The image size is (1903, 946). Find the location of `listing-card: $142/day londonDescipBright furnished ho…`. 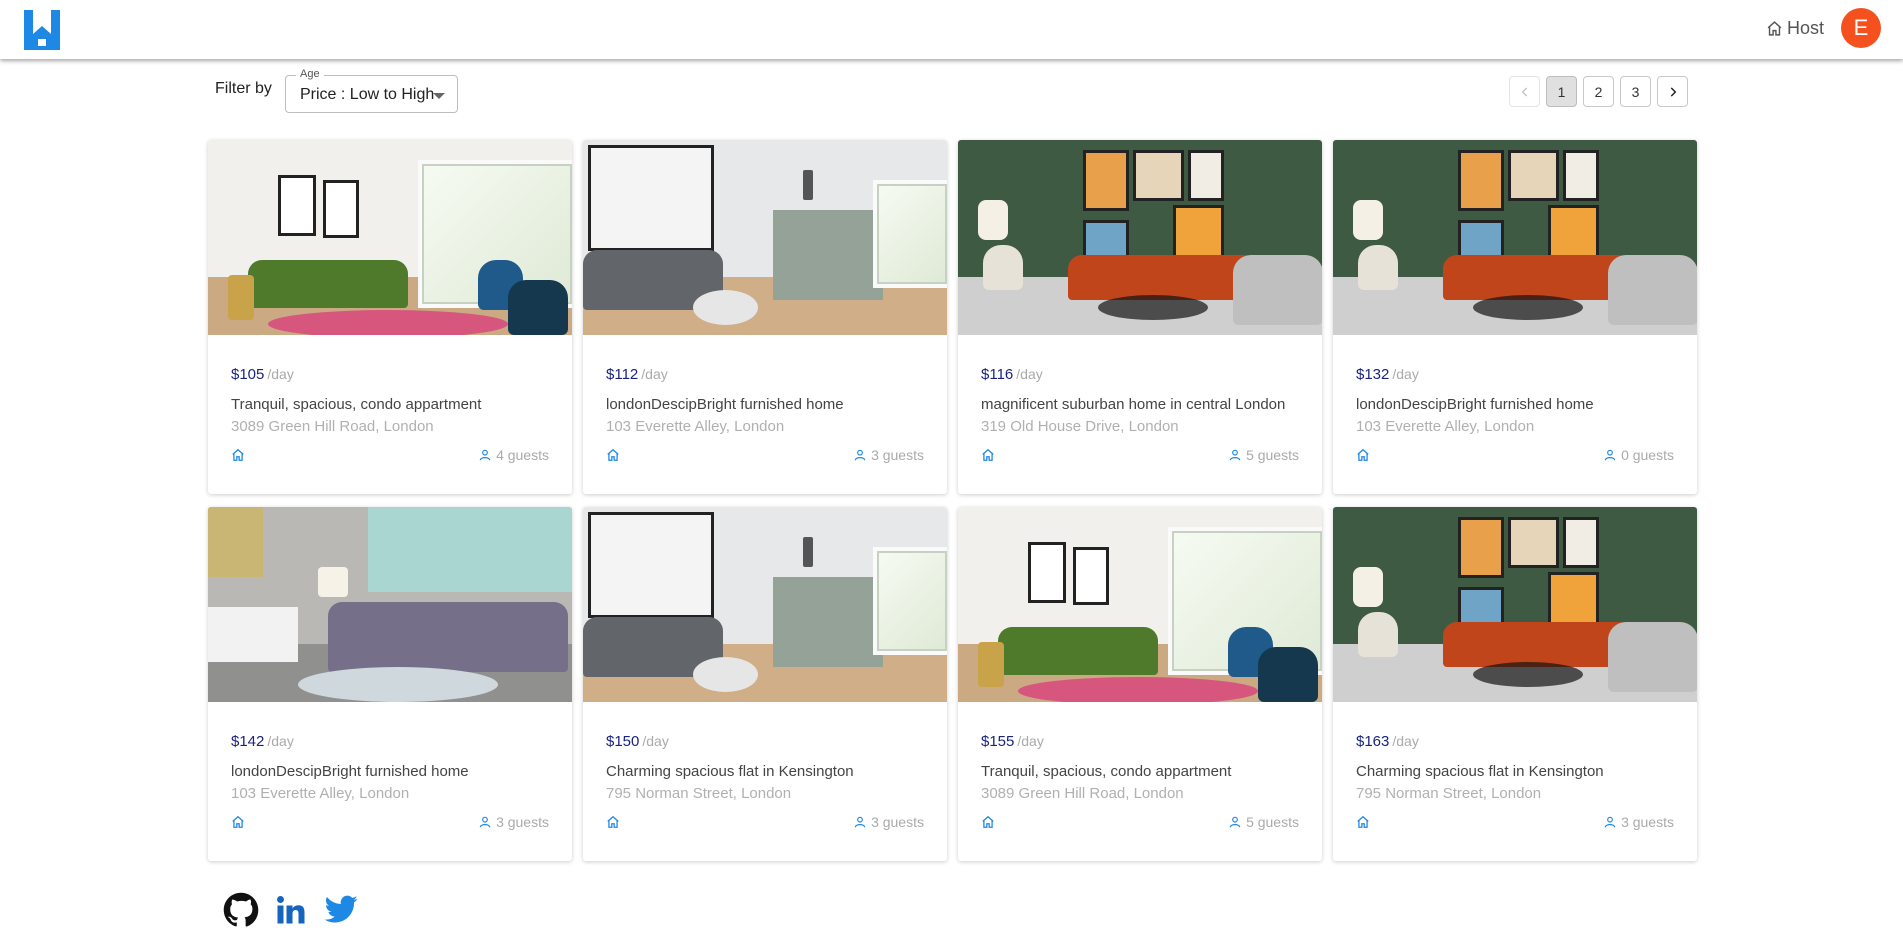

listing-card: $142/day londonDescipBright furnished ho… is located at coordinates (390, 684).